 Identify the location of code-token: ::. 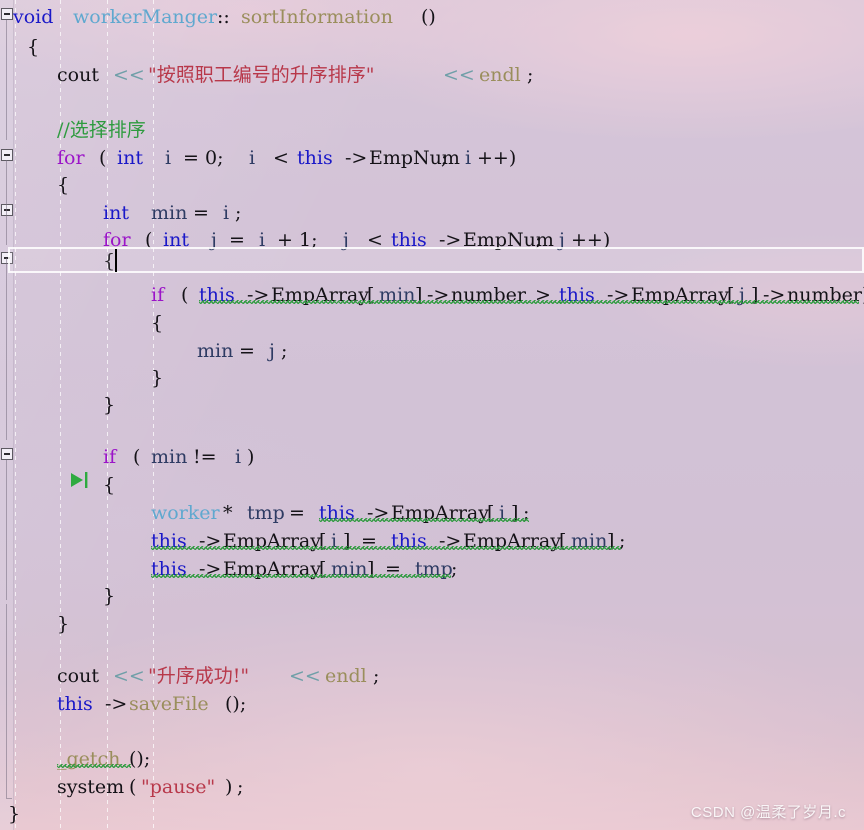
(223, 17).